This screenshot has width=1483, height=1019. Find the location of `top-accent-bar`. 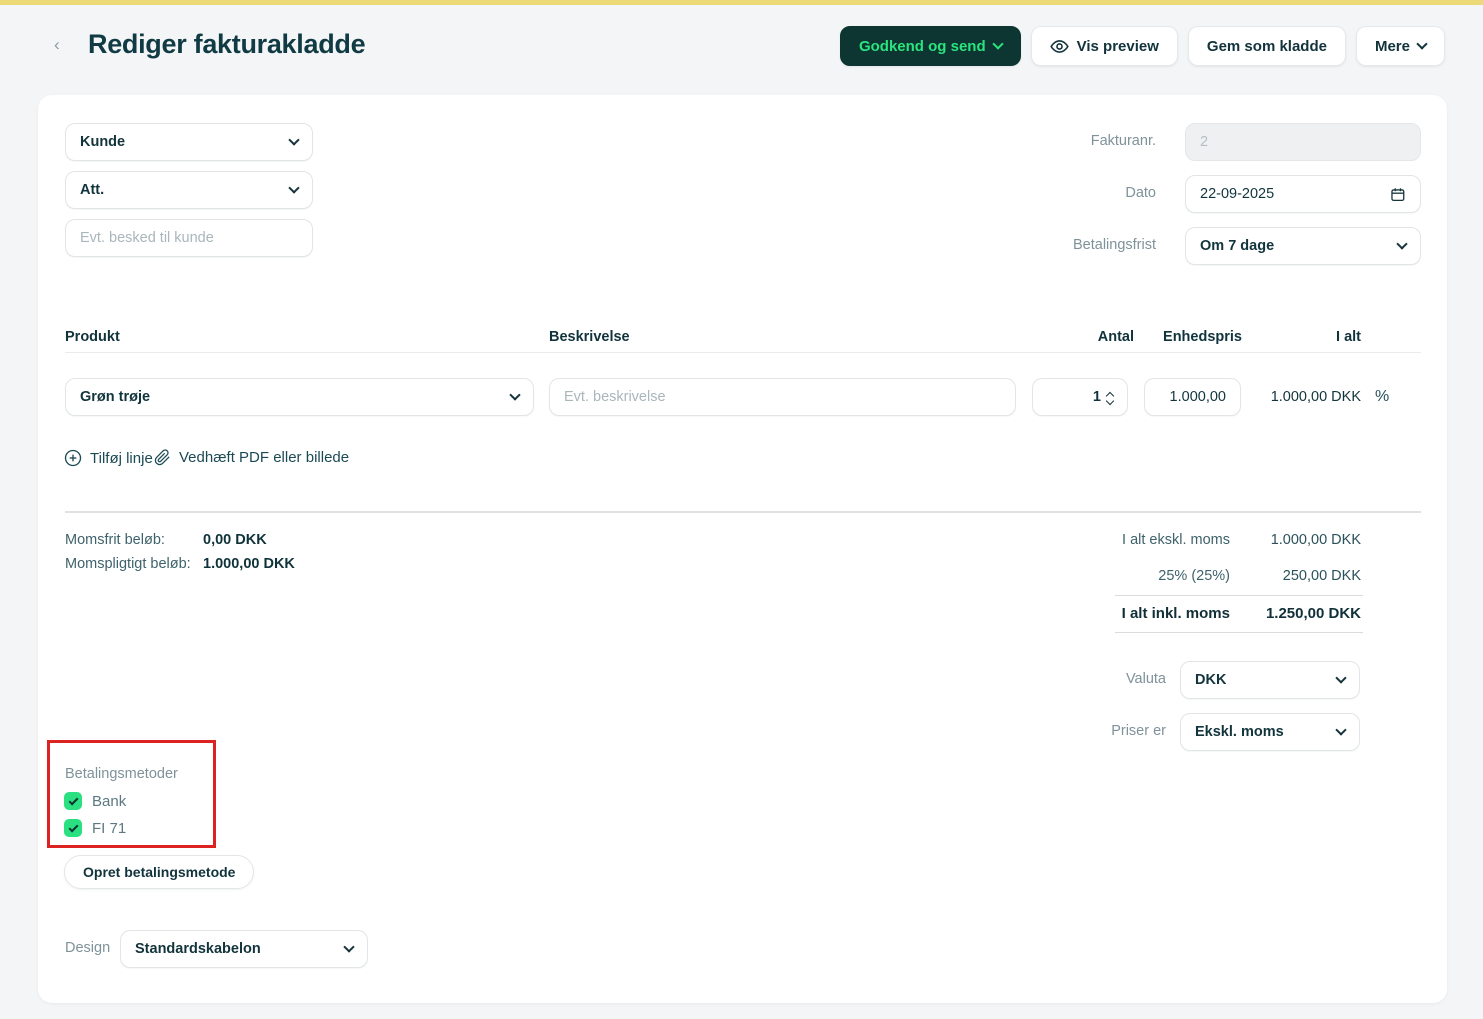

top-accent-bar is located at coordinates (741, 2).